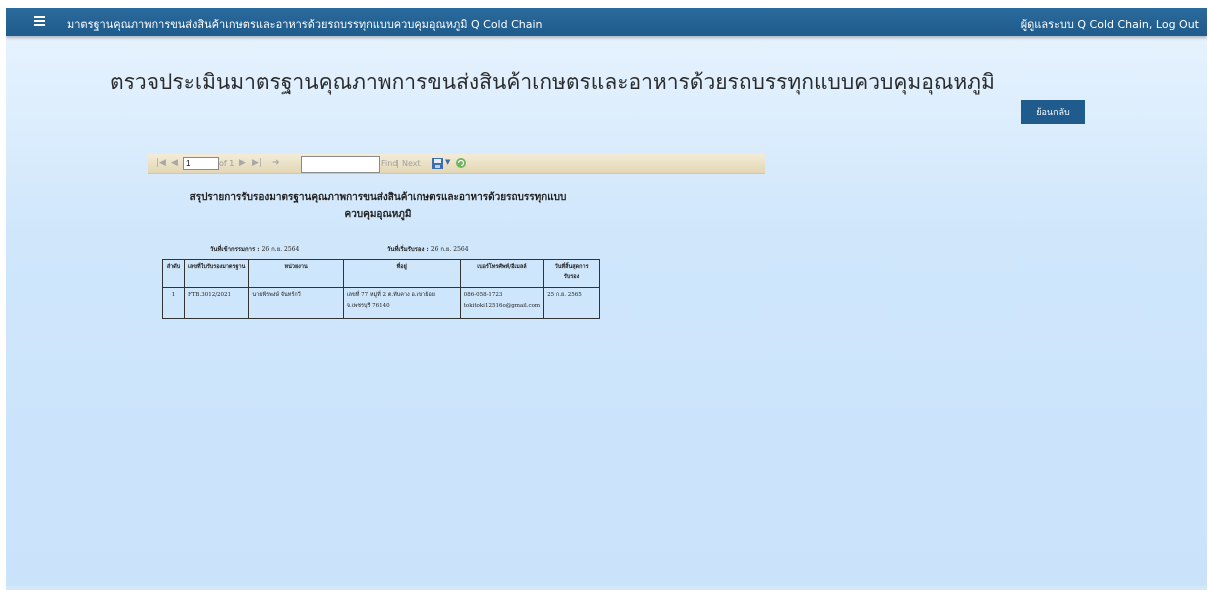 The image size is (1208, 591). I want to click on report-toolbar: |◀ ◀ of 1 ▶ ▶| ➜ Find | Next ▼, so click(456, 164).